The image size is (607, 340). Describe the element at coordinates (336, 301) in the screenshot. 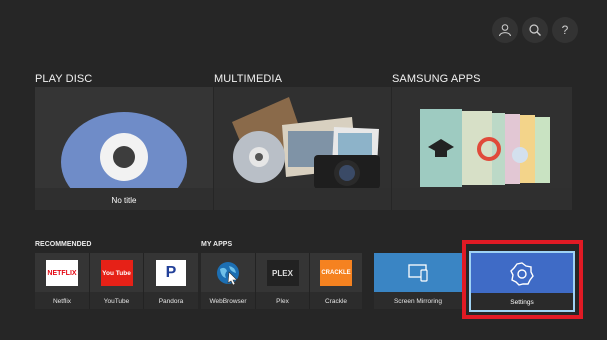

I see `tile-label: Crackle` at that location.